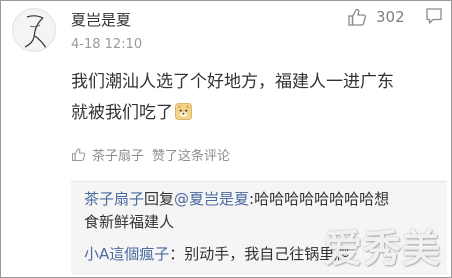 The height and width of the screenshot is (278, 452). I want to click on reply-line: 茶子扇子回复@夏岂是夏:哈哈哈哈哈哈哈哈想, so click(261, 199).